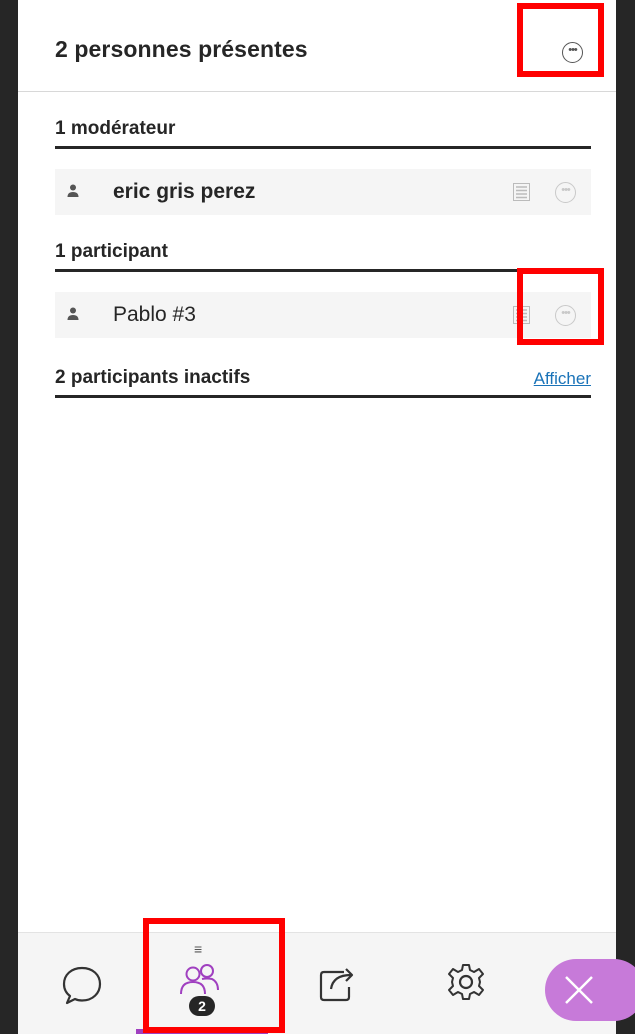 This screenshot has width=635, height=1034. Describe the element at coordinates (154, 314) in the screenshot. I see `participant-name: Pablo #3` at that location.